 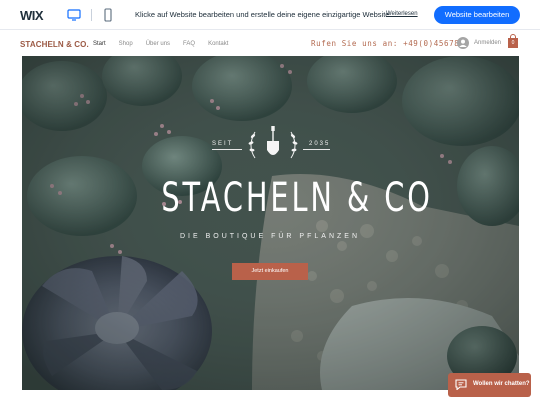 I want to click on nav-item-faq: FAQ, so click(x=189, y=44).